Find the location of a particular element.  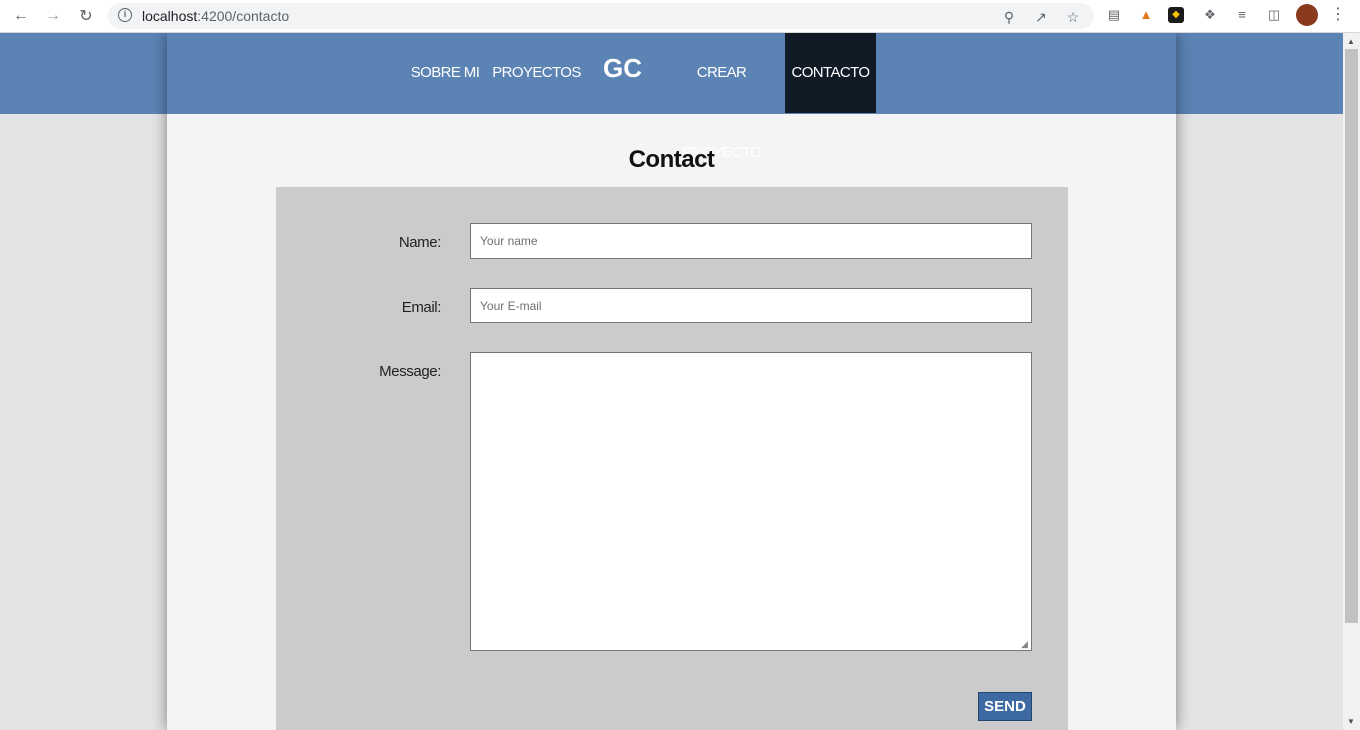

profile-avatar is located at coordinates (1307, 15).